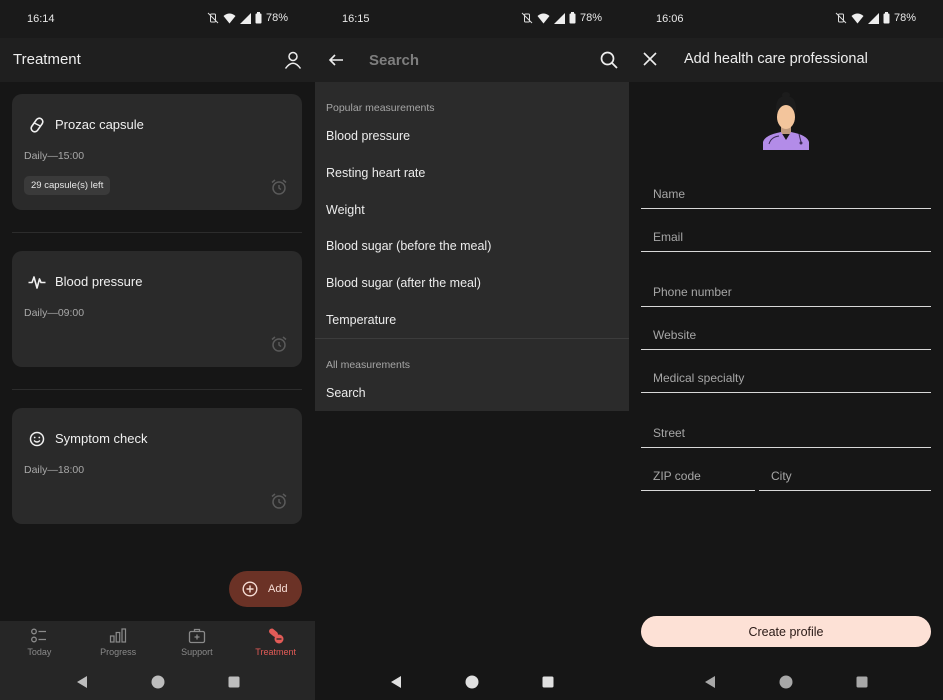 Image resolution: width=943 pixels, height=700 pixels. I want to click on nav-item-today: Today, so click(39, 642).